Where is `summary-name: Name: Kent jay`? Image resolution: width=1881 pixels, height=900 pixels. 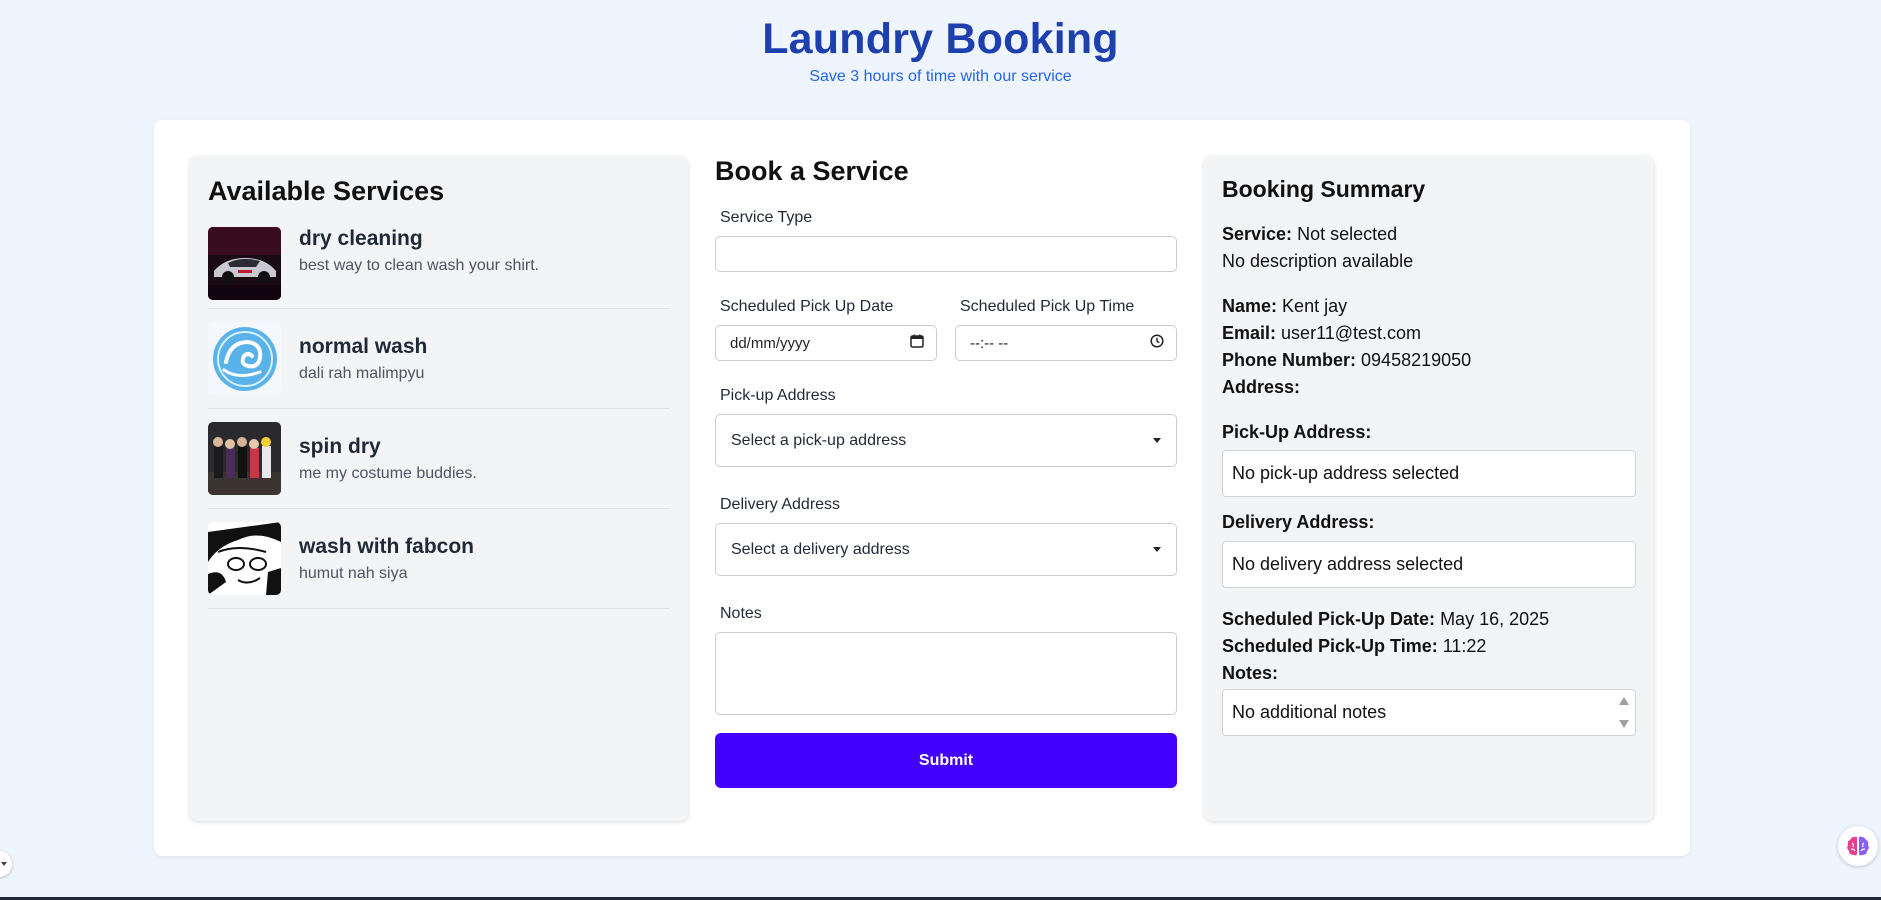
summary-name: Name: Kent jay is located at coordinates (1429, 306).